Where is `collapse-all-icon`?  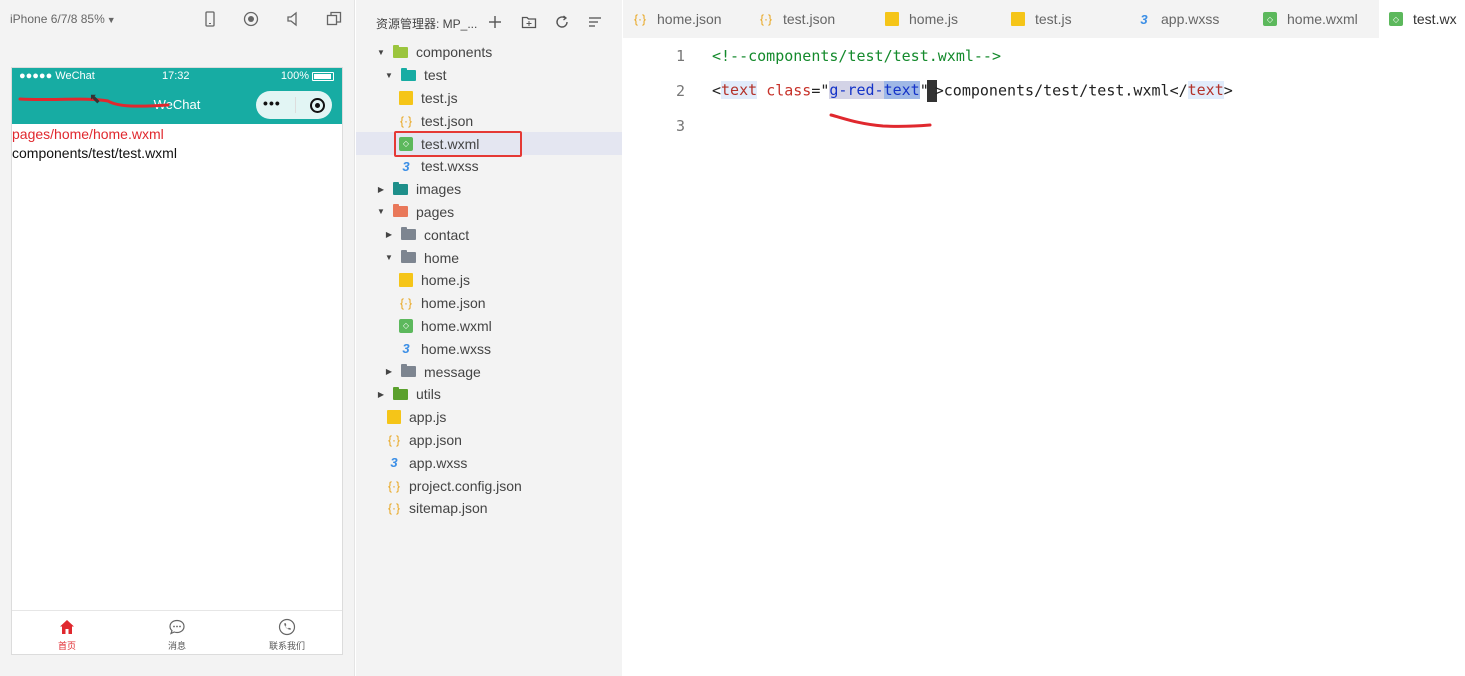 collapse-all-icon is located at coordinates (595, 22).